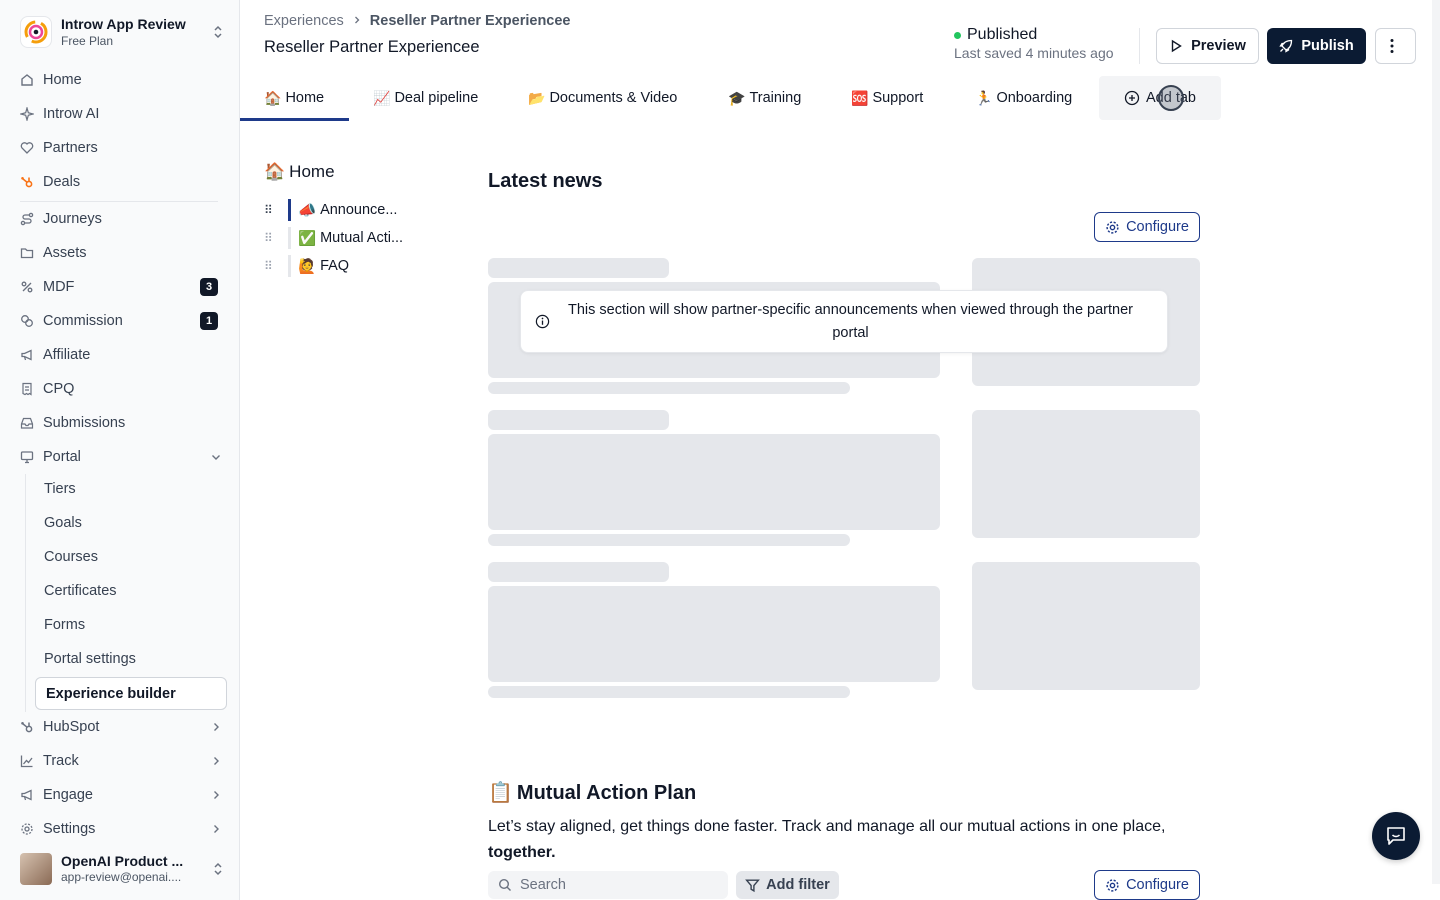 The width and height of the screenshot is (1440, 900). Describe the element at coordinates (120, 321) in the screenshot. I see `sidebar-item-commission: Commission 1` at that location.